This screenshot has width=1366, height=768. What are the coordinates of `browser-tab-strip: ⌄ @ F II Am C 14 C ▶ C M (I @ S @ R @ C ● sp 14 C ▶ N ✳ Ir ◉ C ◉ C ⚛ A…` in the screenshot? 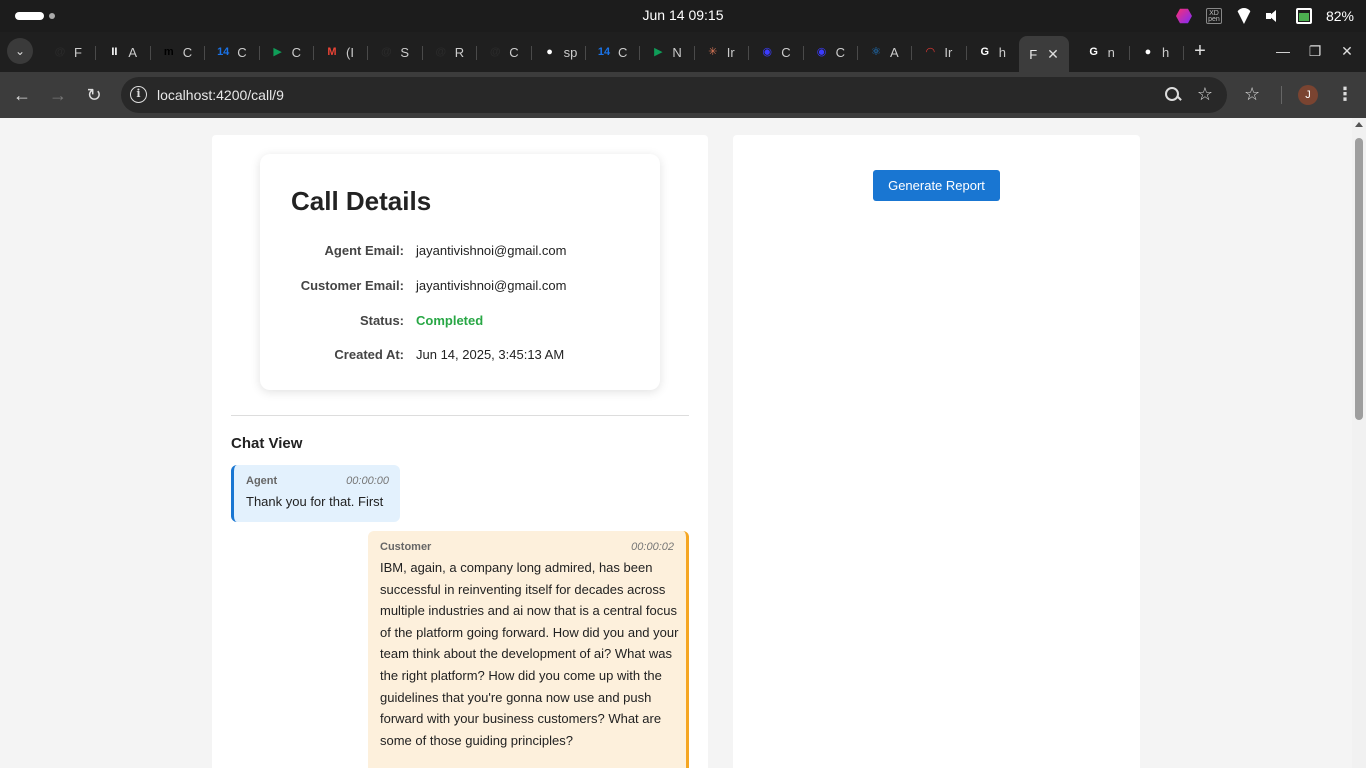 It's located at (683, 52).